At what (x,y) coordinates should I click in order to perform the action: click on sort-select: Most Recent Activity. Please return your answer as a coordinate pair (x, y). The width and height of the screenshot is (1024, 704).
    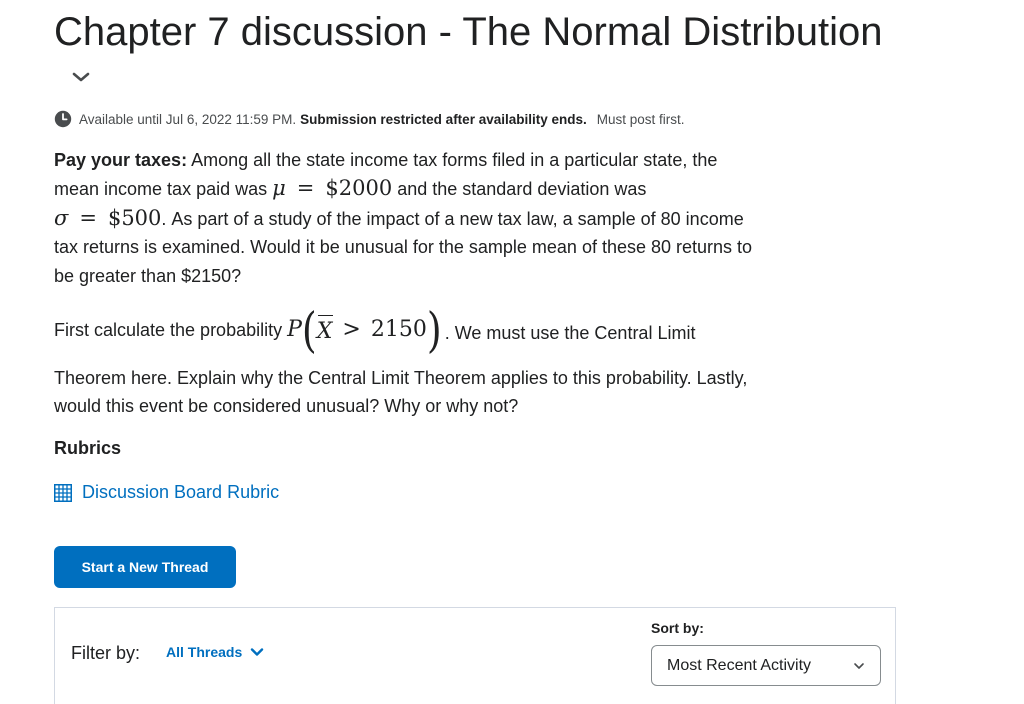
    Looking at the image, I should click on (766, 665).